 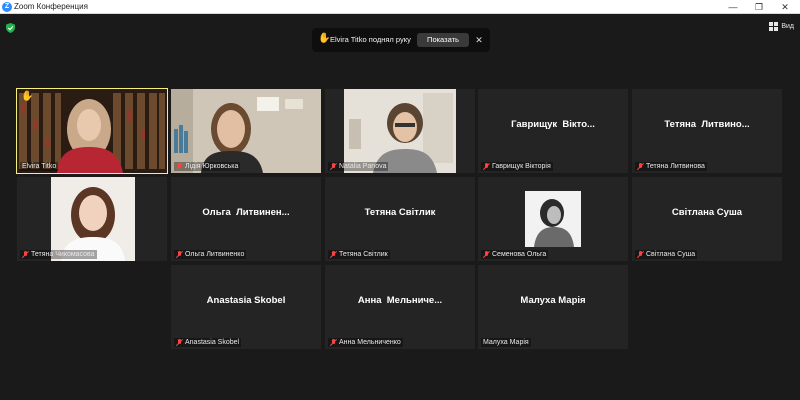 I want to click on participant-tile: Гаврищук Вікто... Гаврищук Вікторія, so click(x=553, y=131).